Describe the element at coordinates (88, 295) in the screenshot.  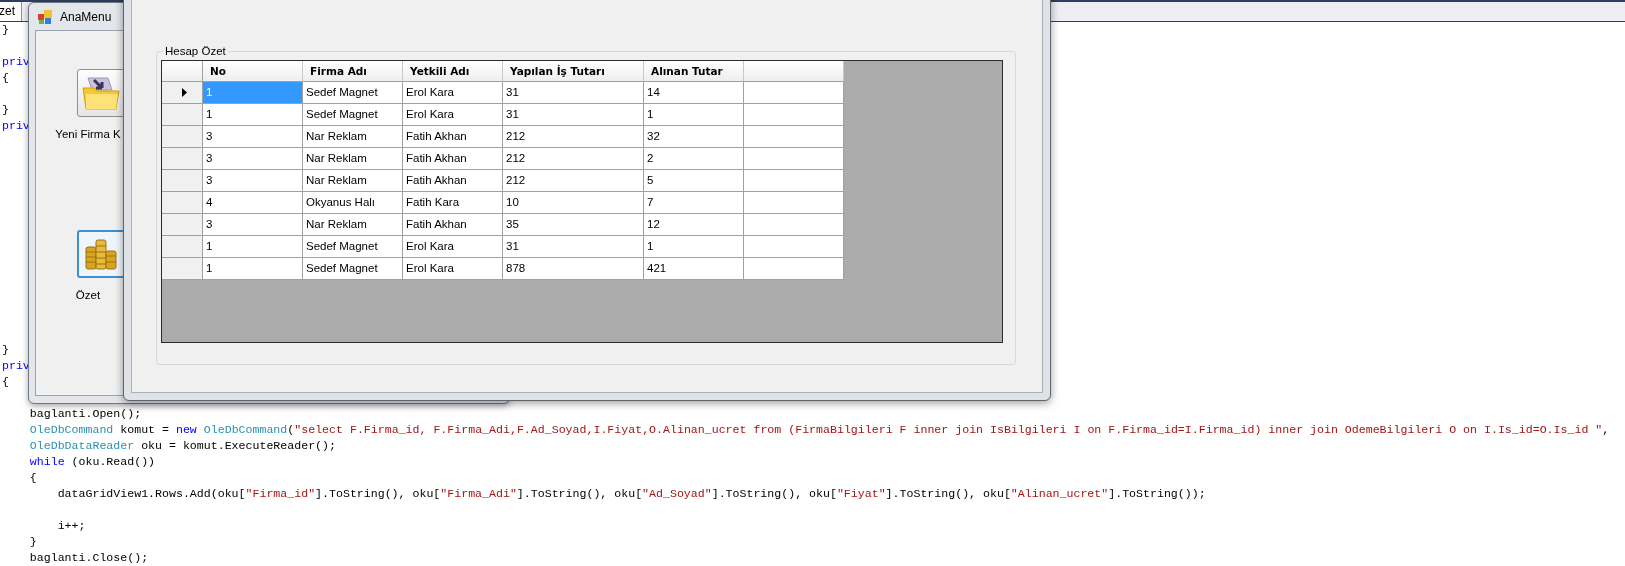
I see `menu-button-label: Özet` at that location.